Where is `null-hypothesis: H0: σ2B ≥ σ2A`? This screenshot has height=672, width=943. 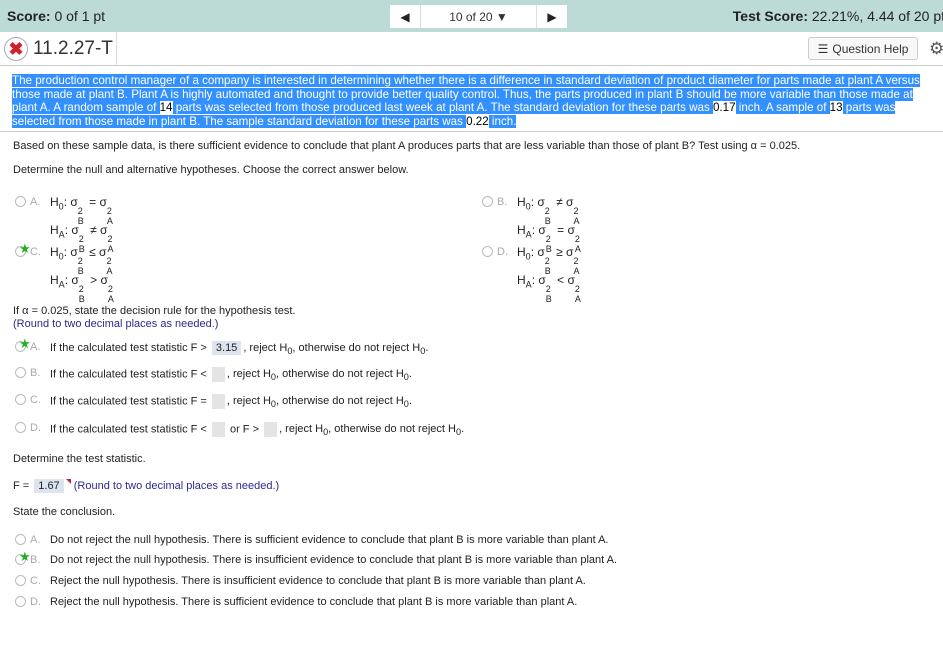
null-hypothesis: H0: σ2B ≥ σ2A is located at coordinates (548, 260).